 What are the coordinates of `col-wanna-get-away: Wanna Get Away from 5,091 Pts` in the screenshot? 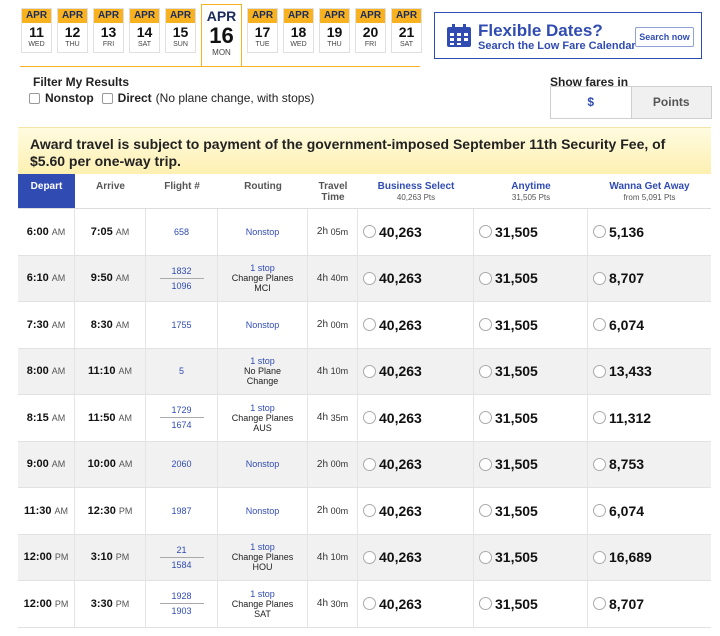 It's located at (649, 191).